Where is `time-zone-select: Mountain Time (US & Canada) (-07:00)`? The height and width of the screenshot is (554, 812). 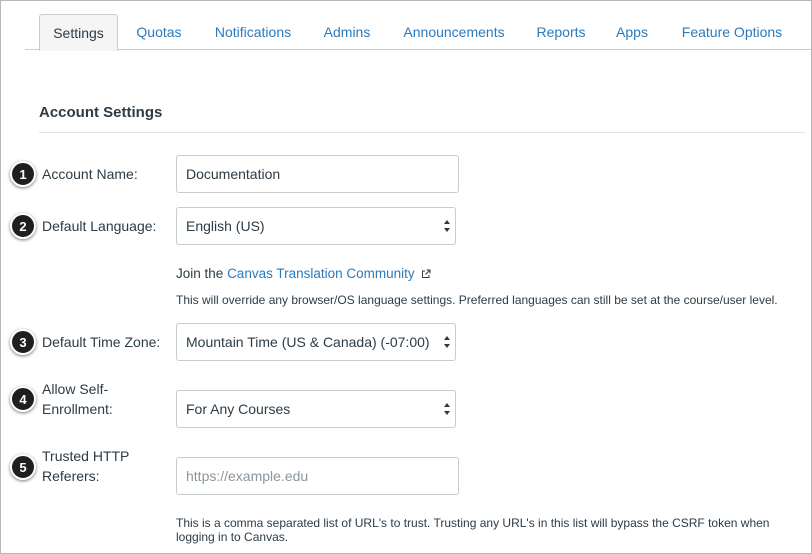 time-zone-select: Mountain Time (US & Canada) (-07:00) is located at coordinates (316, 342).